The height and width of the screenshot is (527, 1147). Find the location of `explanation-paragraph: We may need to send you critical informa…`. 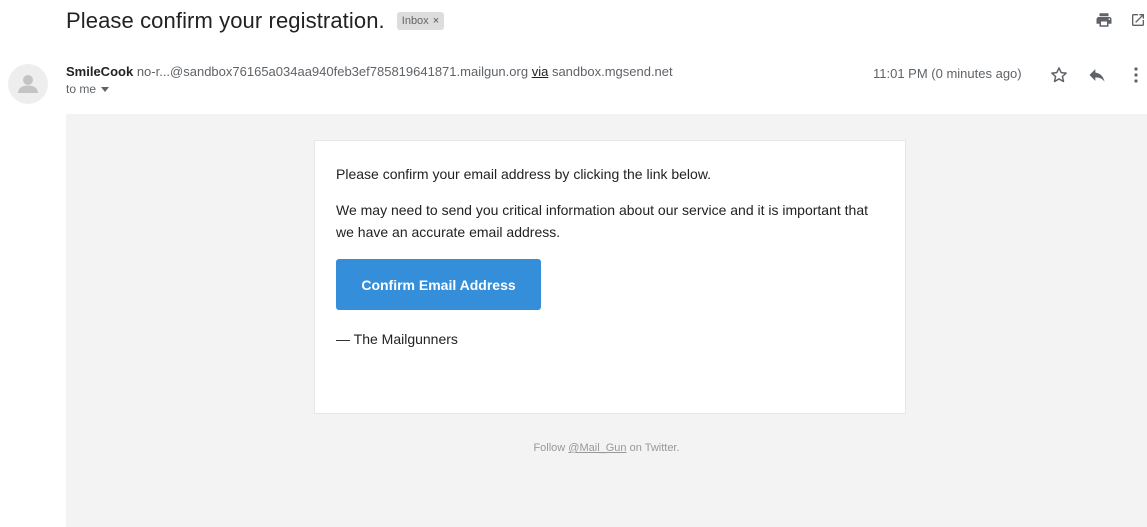

explanation-paragraph: We may need to send you critical informa… is located at coordinates (602, 221).